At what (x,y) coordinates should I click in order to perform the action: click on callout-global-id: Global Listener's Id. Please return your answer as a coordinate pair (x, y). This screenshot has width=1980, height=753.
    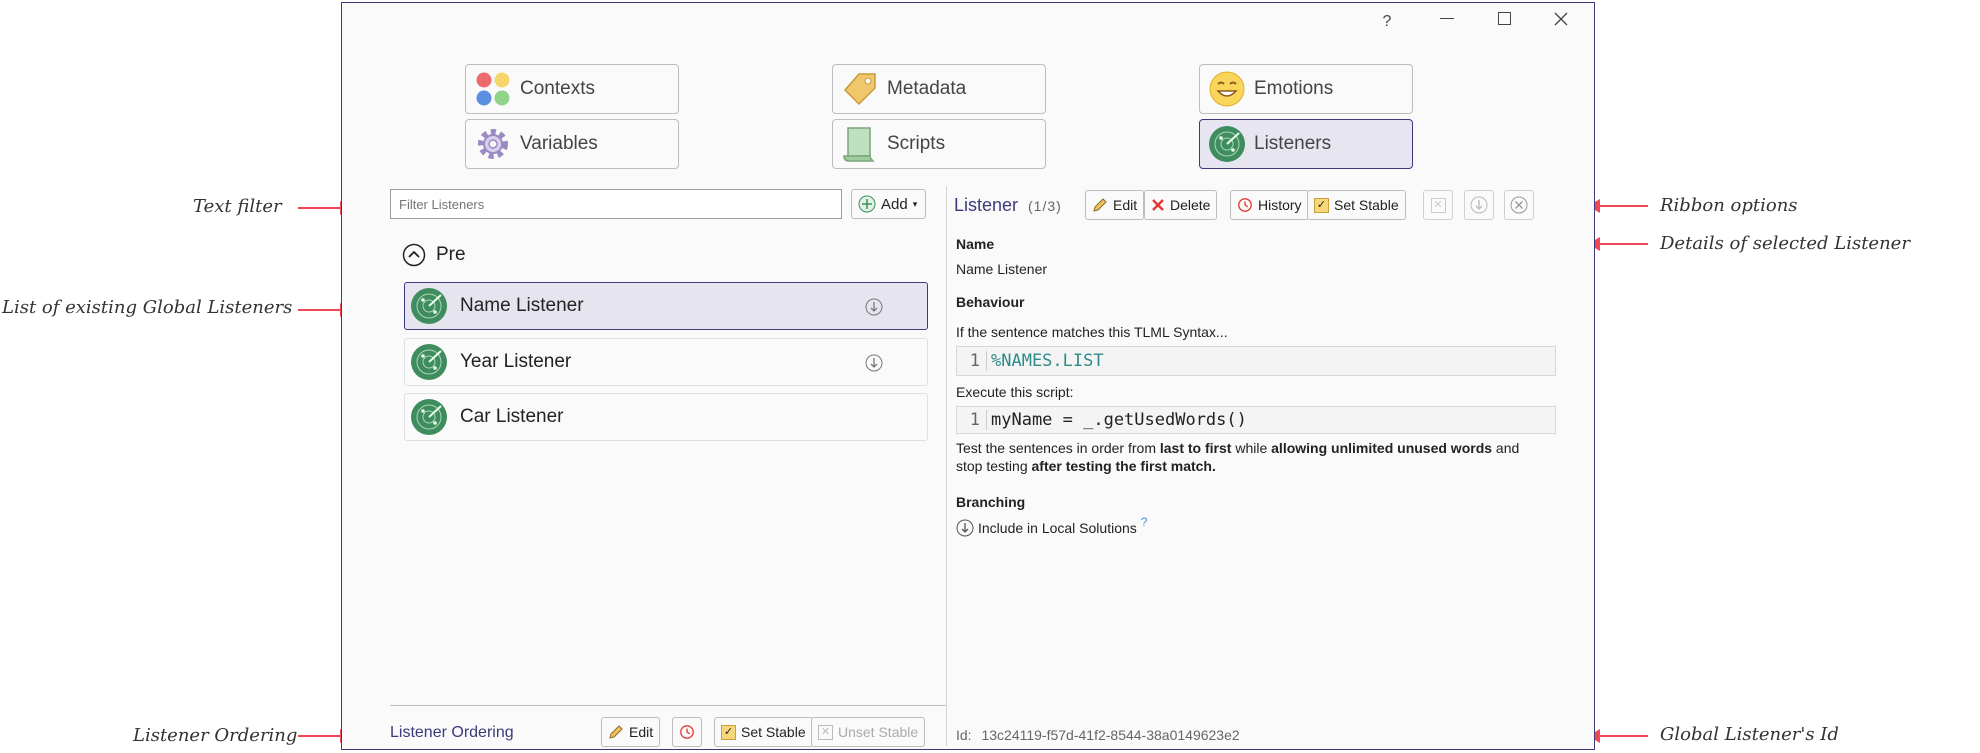
    Looking at the image, I should click on (1749, 734).